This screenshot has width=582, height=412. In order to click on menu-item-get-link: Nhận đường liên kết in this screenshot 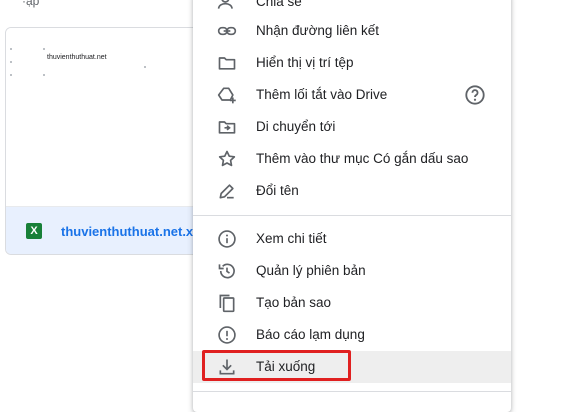, I will do `click(352, 31)`.